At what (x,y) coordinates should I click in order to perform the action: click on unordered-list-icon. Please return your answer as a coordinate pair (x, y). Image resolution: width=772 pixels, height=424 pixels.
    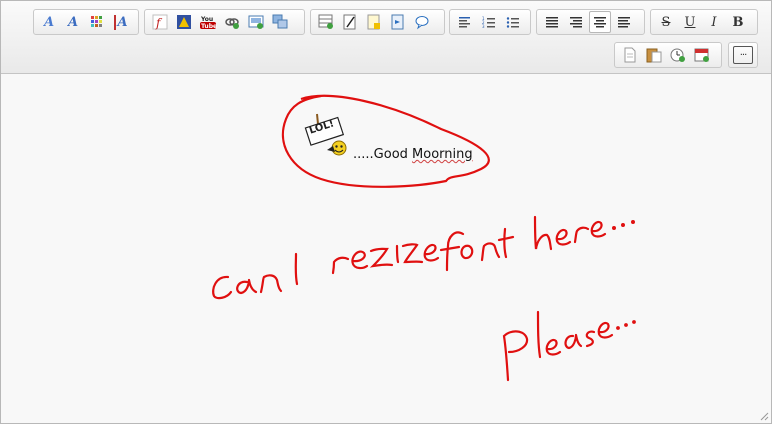
    Looking at the image, I should click on (513, 22).